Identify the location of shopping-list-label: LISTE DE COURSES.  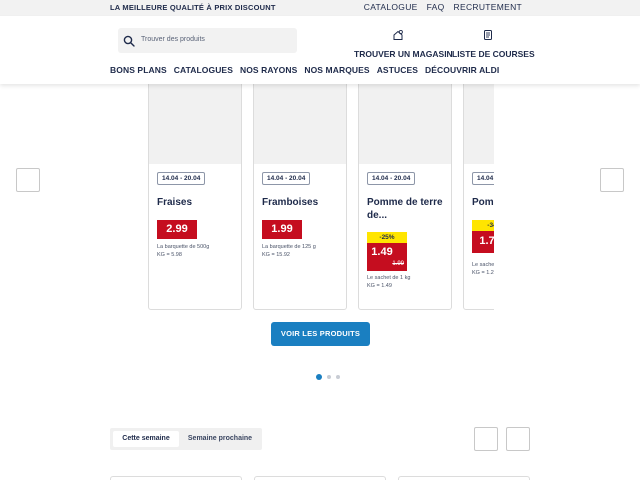
(493, 54).